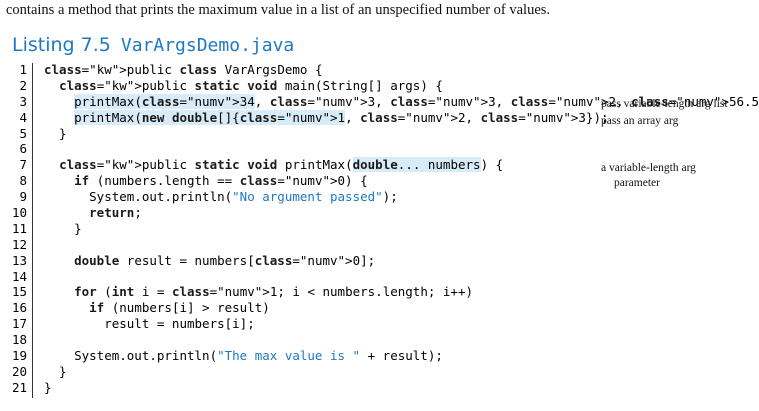 This screenshot has height=411, width=759. Describe the element at coordinates (19, 276) in the screenshot. I see `line-number: 14` at that location.